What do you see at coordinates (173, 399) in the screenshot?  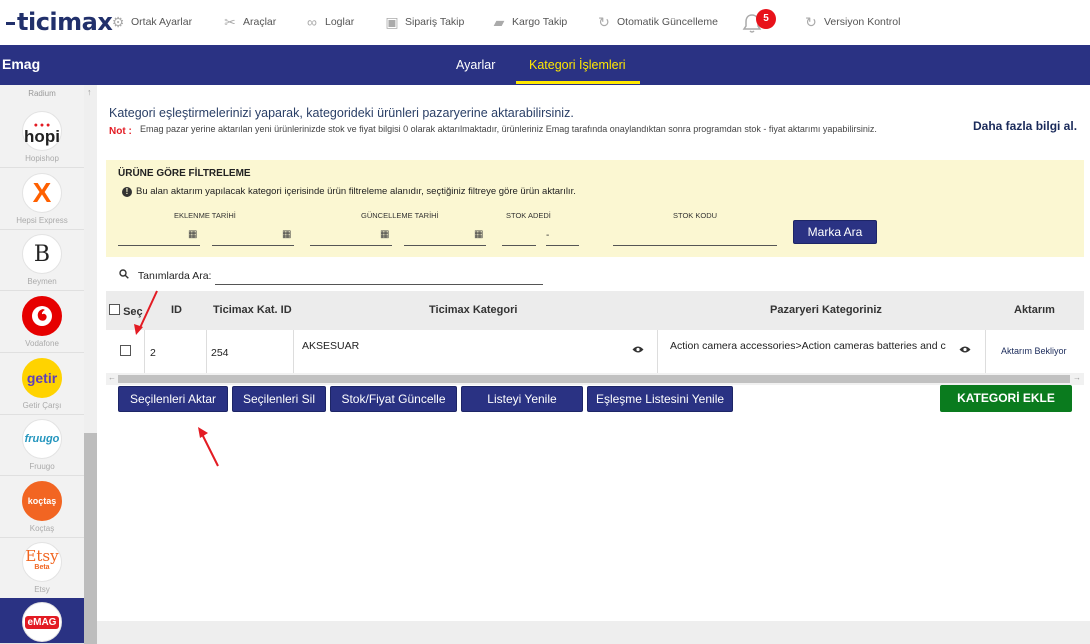 I see `transfer-selected-button: Seçilenleri Aktar` at bounding box center [173, 399].